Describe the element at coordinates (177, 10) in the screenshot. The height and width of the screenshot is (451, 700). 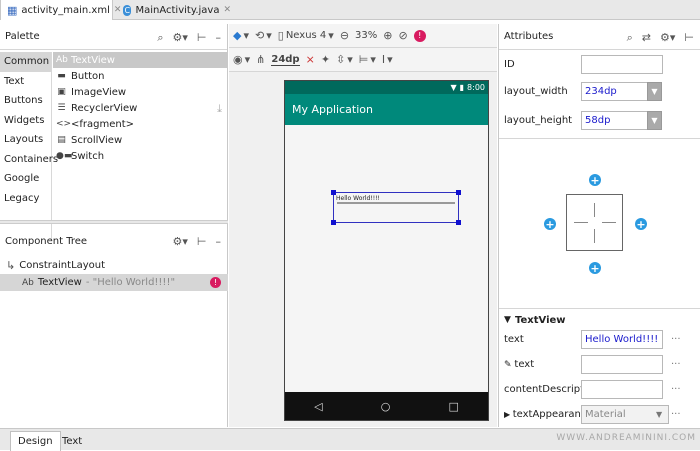
I see `tab-main-activity-java: C MainActivity.java ✕` at that location.